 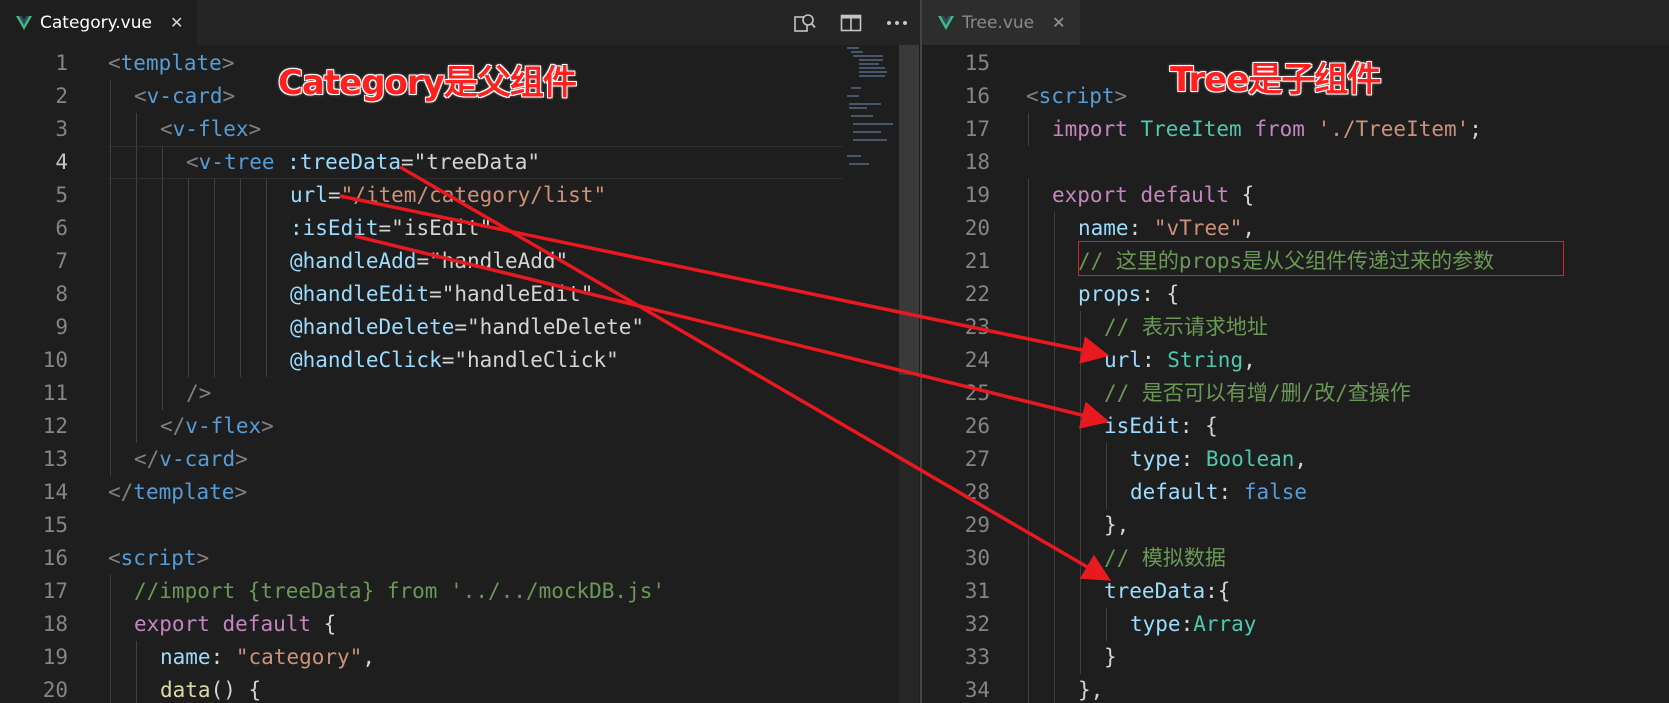 I want to click on code-text: // 模拟数据, so click(x=1165, y=558).